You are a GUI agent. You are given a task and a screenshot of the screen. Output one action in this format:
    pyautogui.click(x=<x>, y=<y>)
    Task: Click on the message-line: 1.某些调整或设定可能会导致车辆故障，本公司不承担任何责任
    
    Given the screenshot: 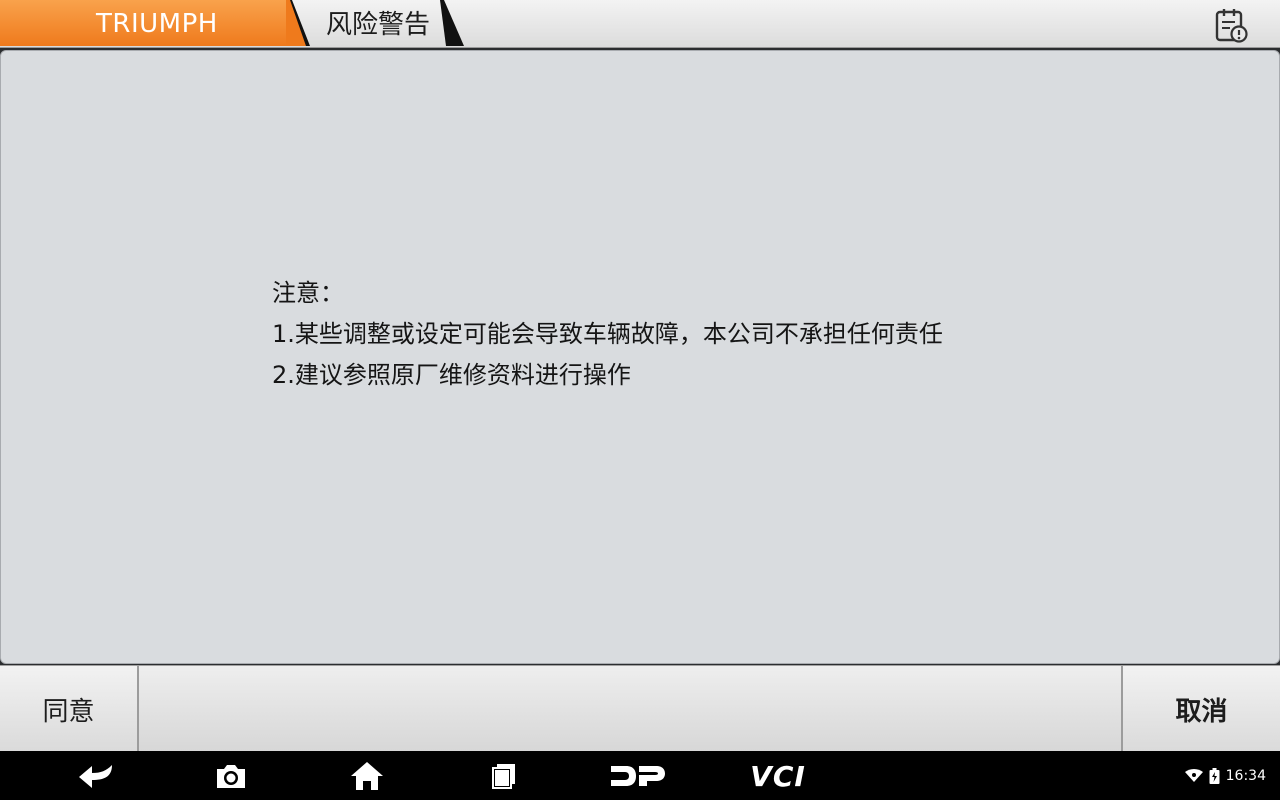 What is the action you would take?
    pyautogui.click(x=607, y=334)
    